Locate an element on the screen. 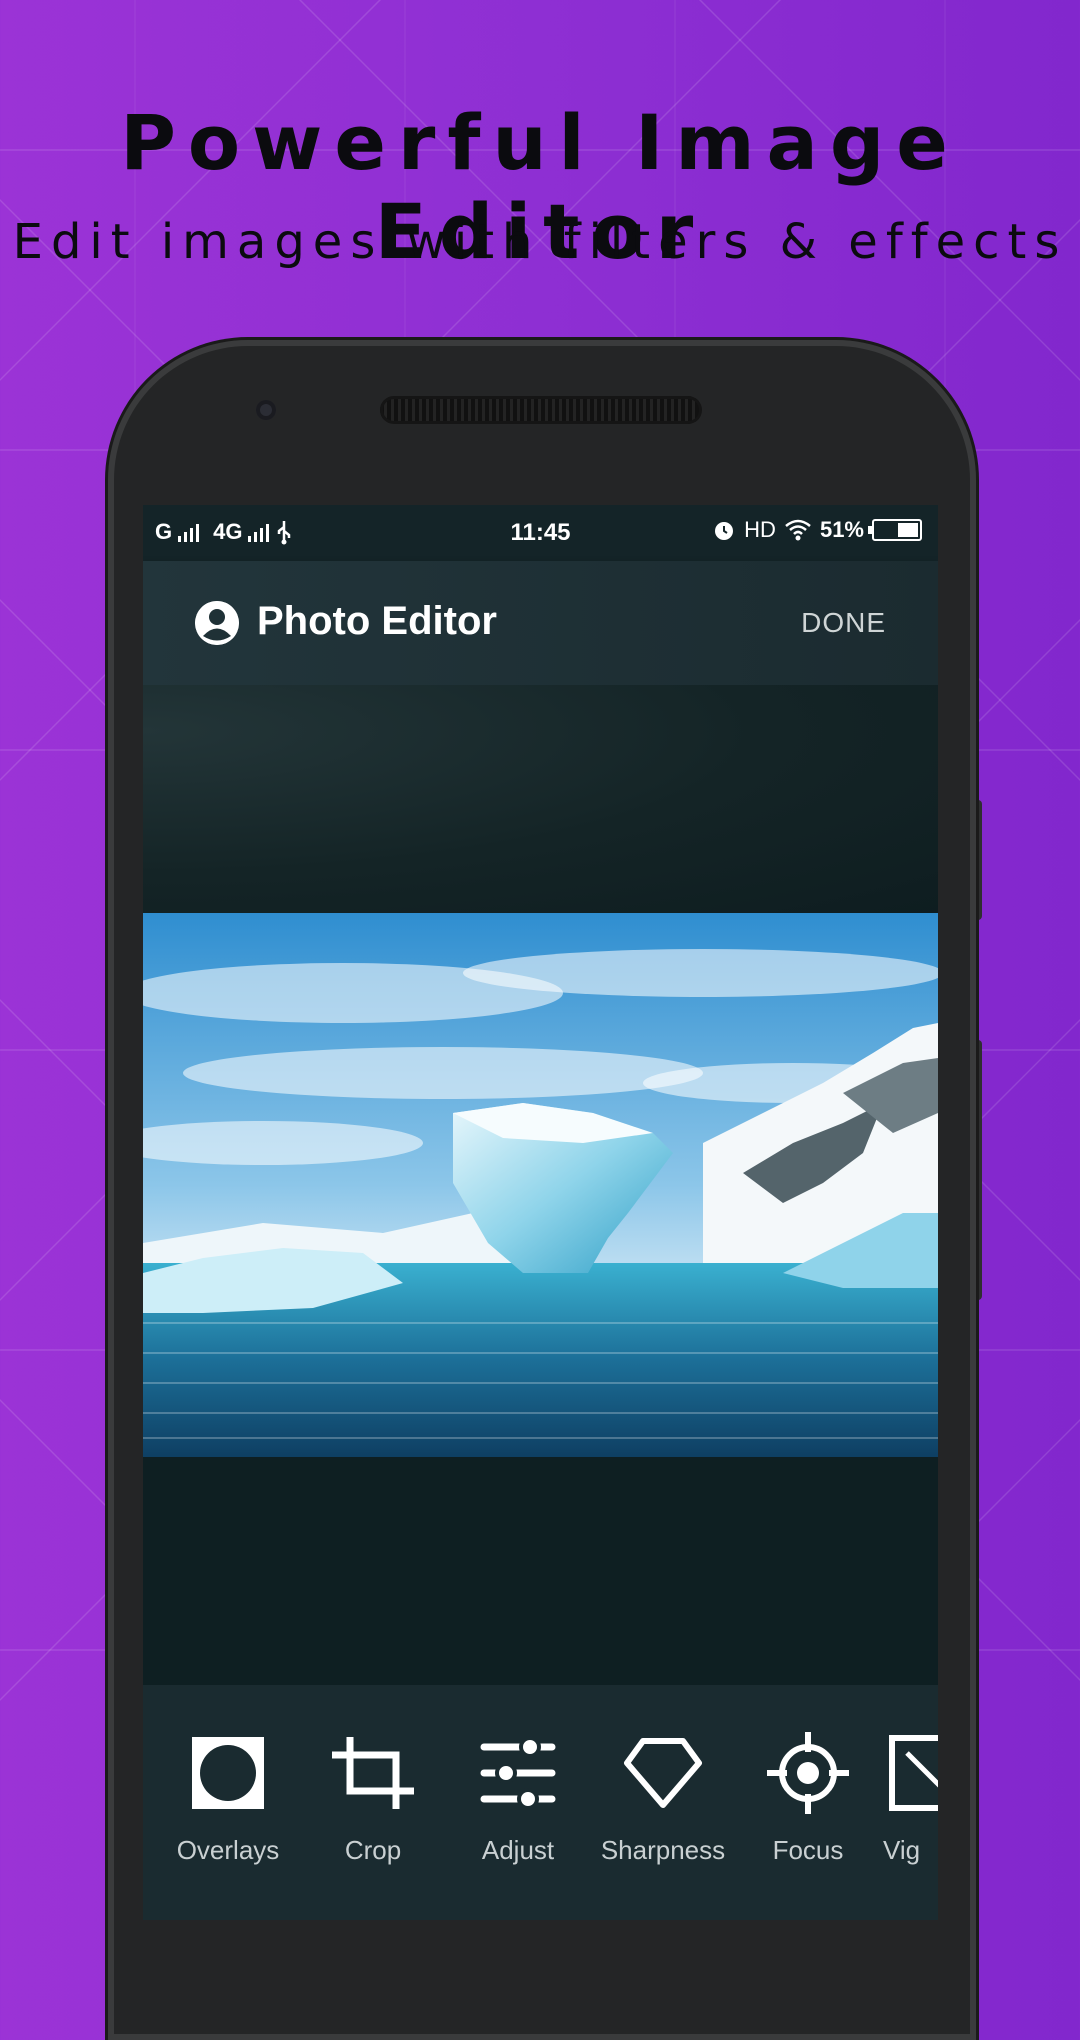 The height and width of the screenshot is (2040, 1080). tool-label: Vig is located at coordinates (902, 1850).